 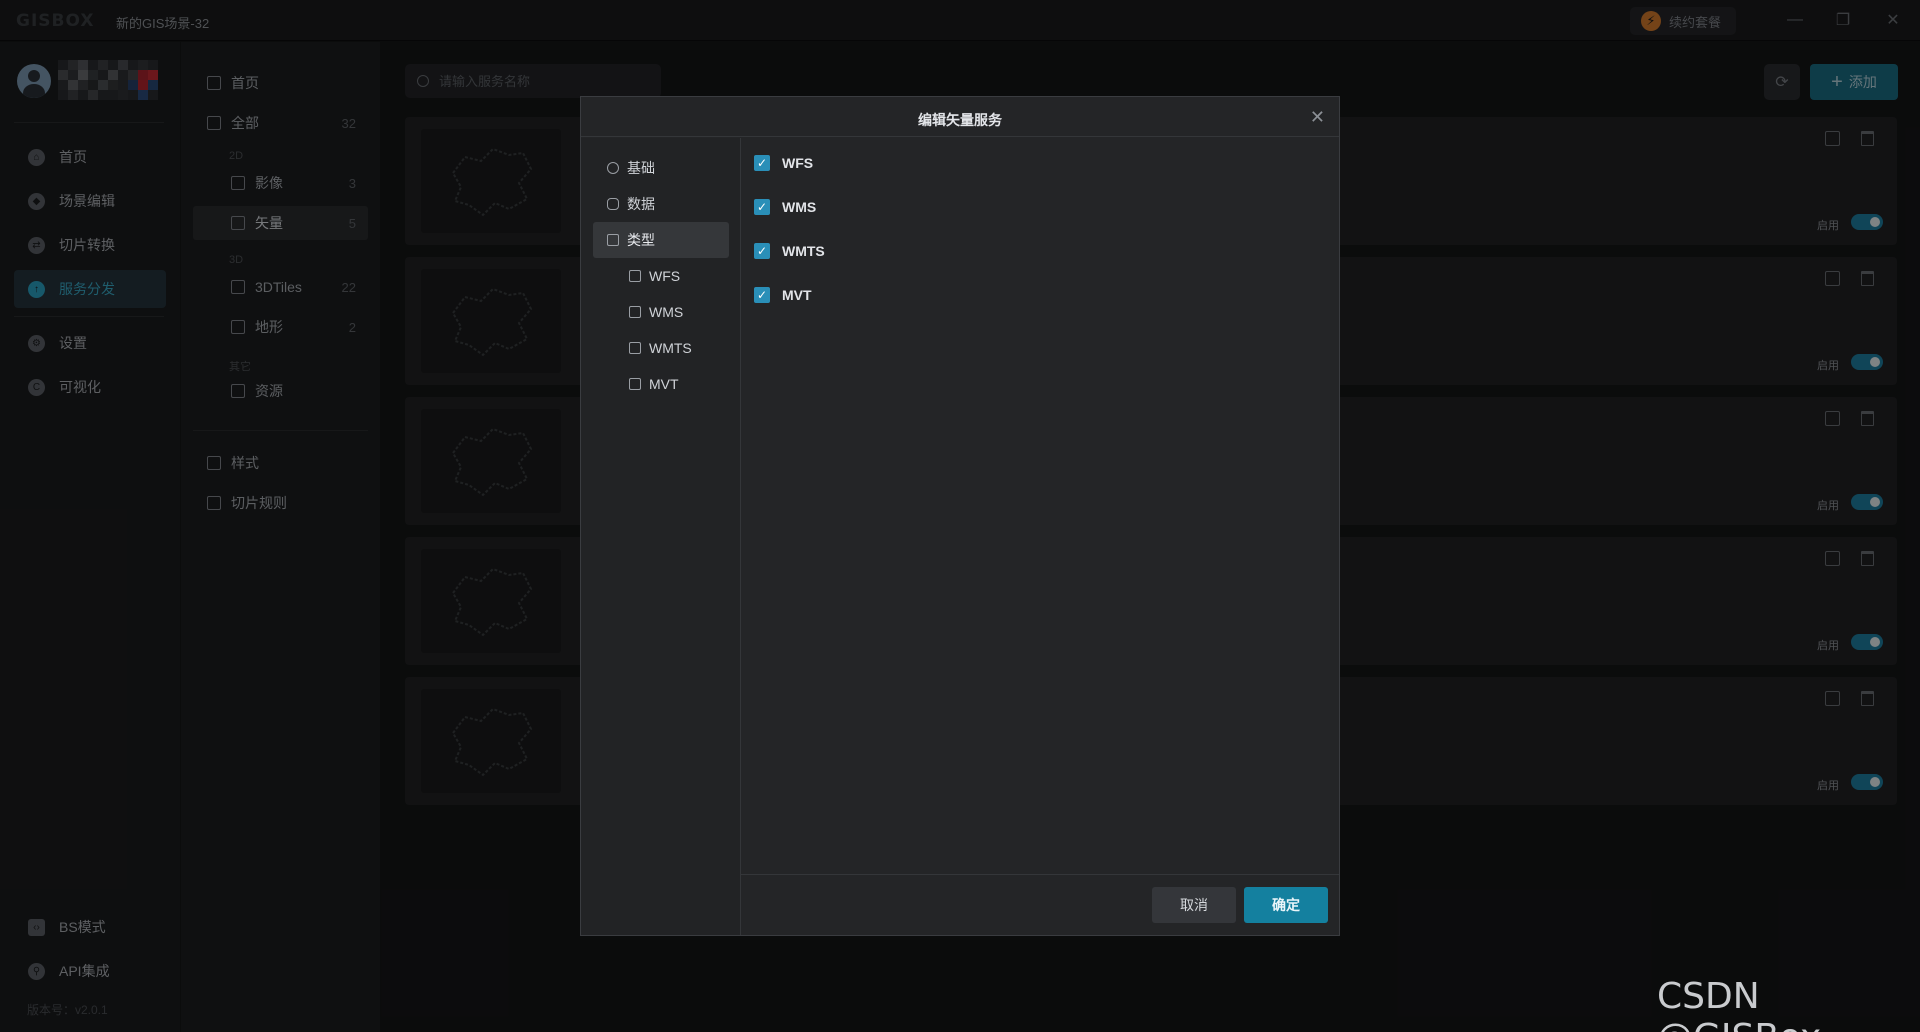 I want to click on checkbox-mvt: ✓ MVT, so click(x=783, y=295).